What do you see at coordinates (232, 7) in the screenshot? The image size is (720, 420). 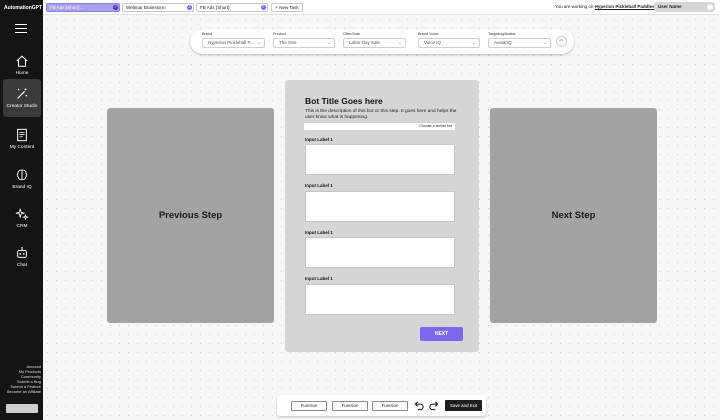 I see `tab-fb-ads-short: FB Ads (Short) F` at bounding box center [232, 7].